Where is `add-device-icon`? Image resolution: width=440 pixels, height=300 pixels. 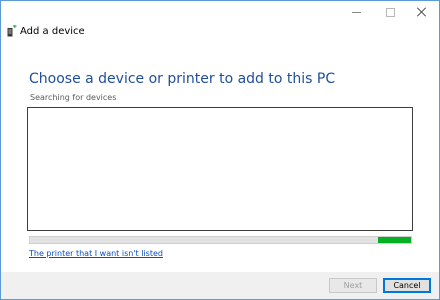
add-device-icon is located at coordinates (12, 31).